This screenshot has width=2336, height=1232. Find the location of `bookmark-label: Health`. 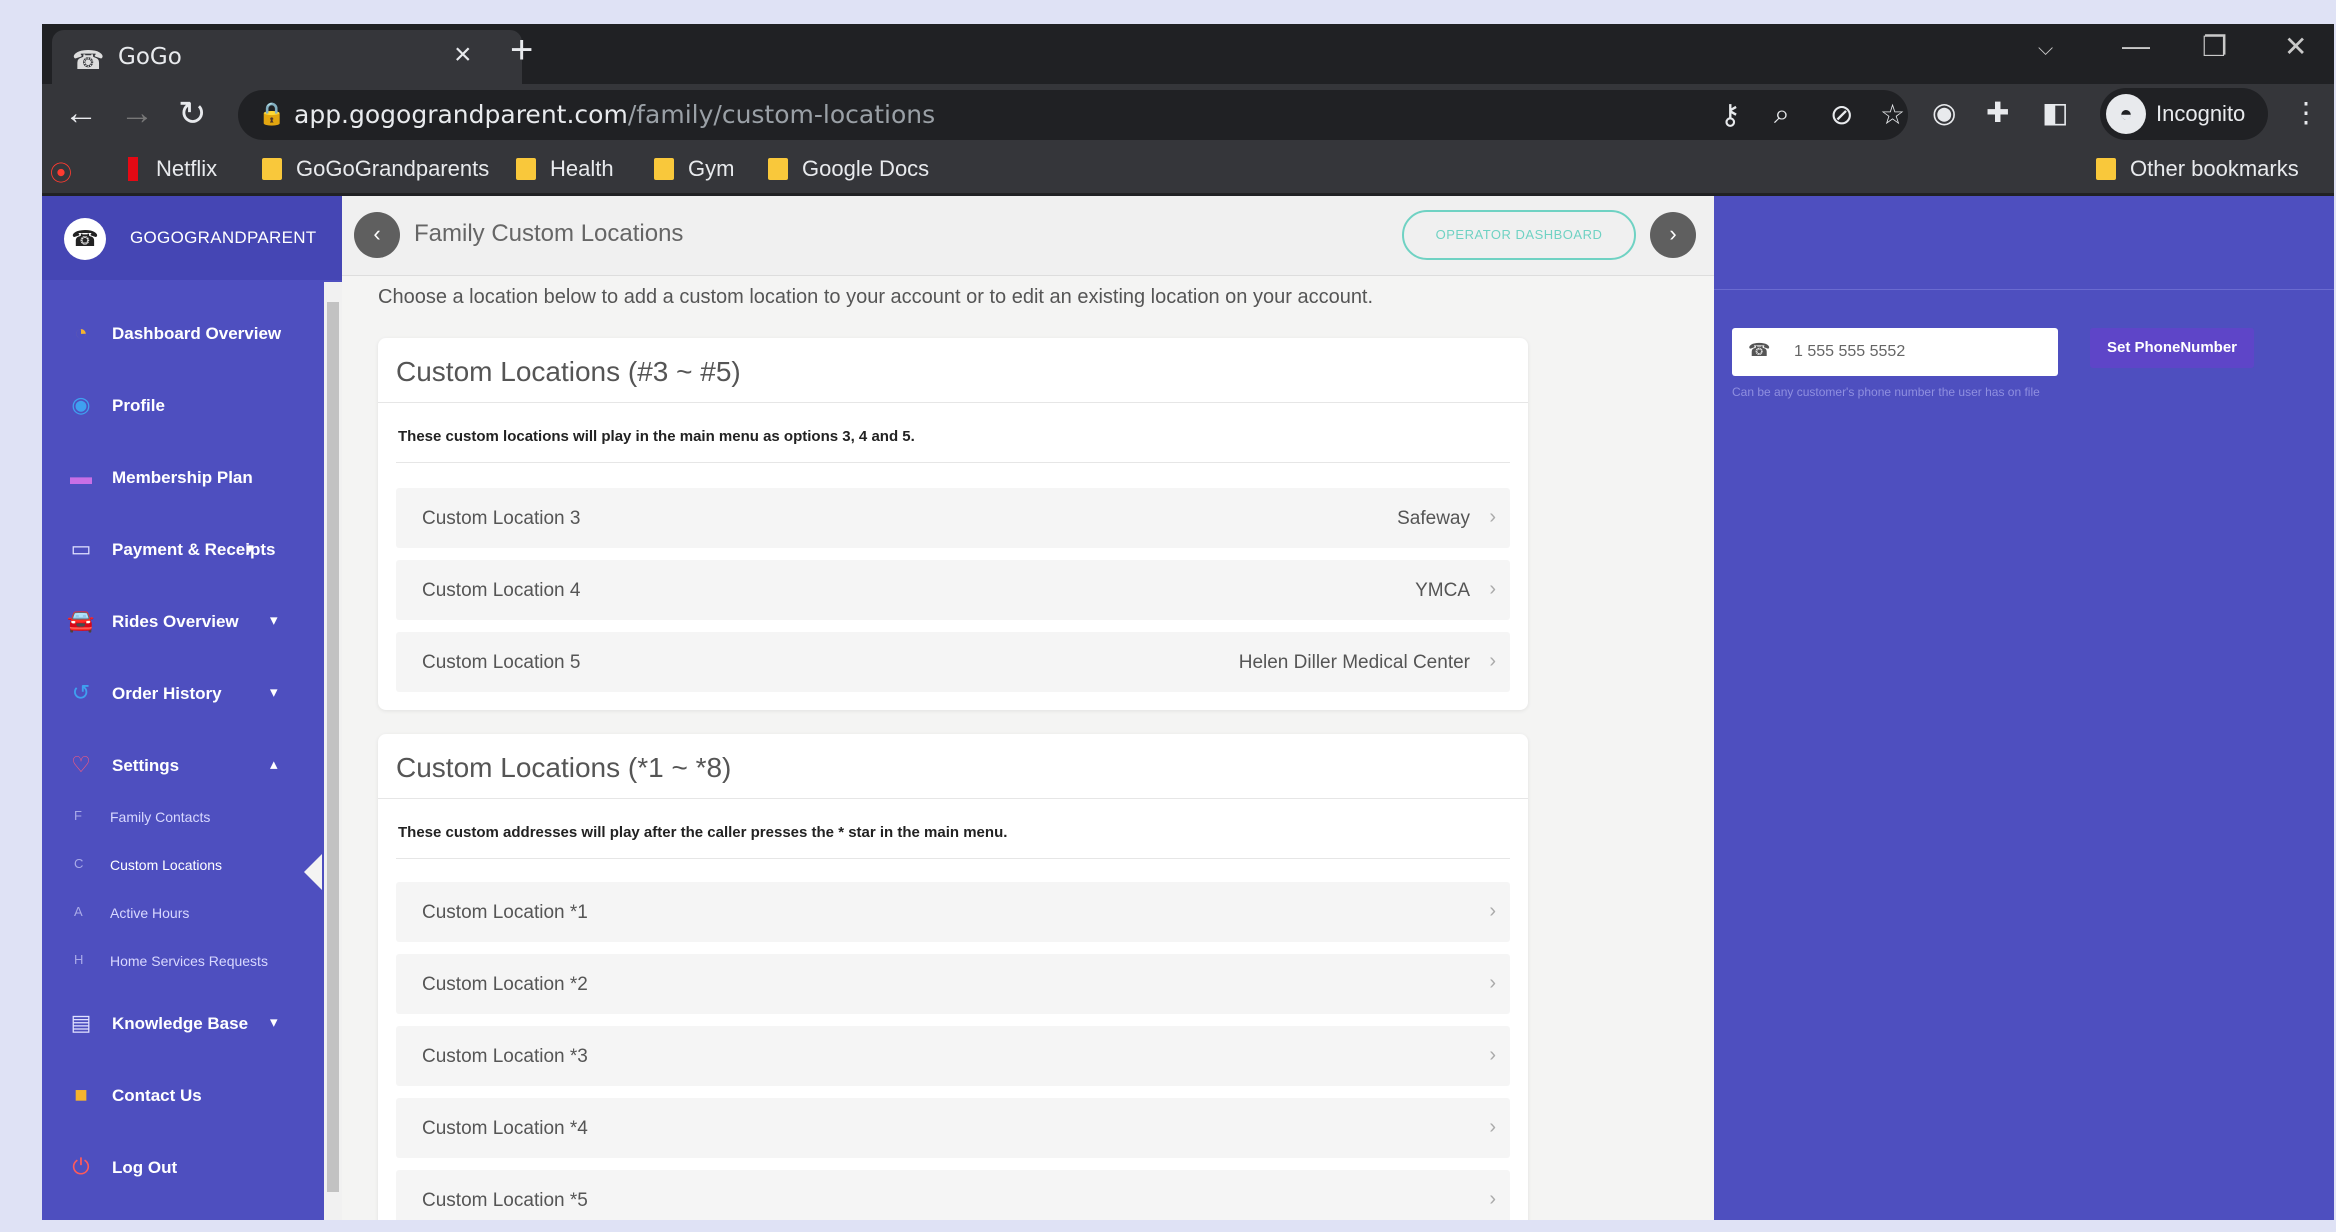

bookmark-label: Health is located at coordinates (582, 168).